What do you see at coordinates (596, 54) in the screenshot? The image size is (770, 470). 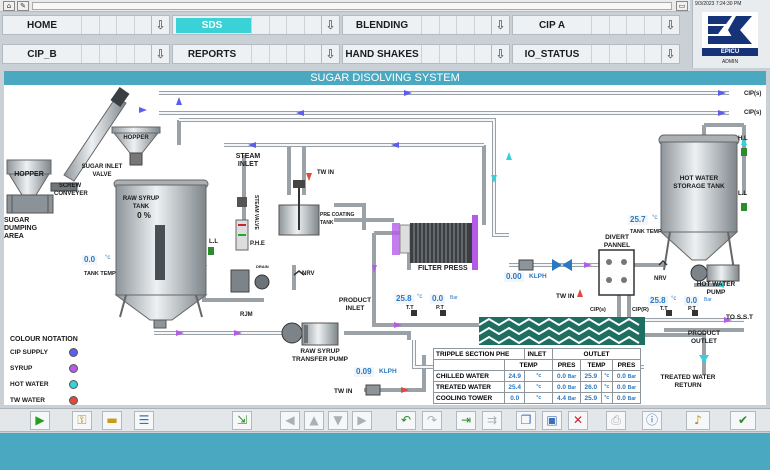 I see `nav-io-status: IO_STATUS ⇩` at bounding box center [596, 54].